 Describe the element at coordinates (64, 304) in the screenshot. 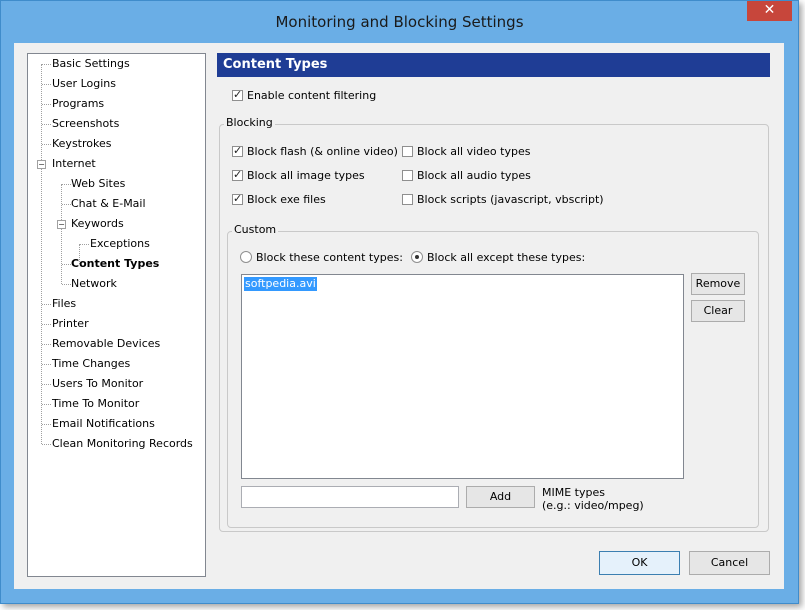

I see `tree-item-files: Files` at that location.